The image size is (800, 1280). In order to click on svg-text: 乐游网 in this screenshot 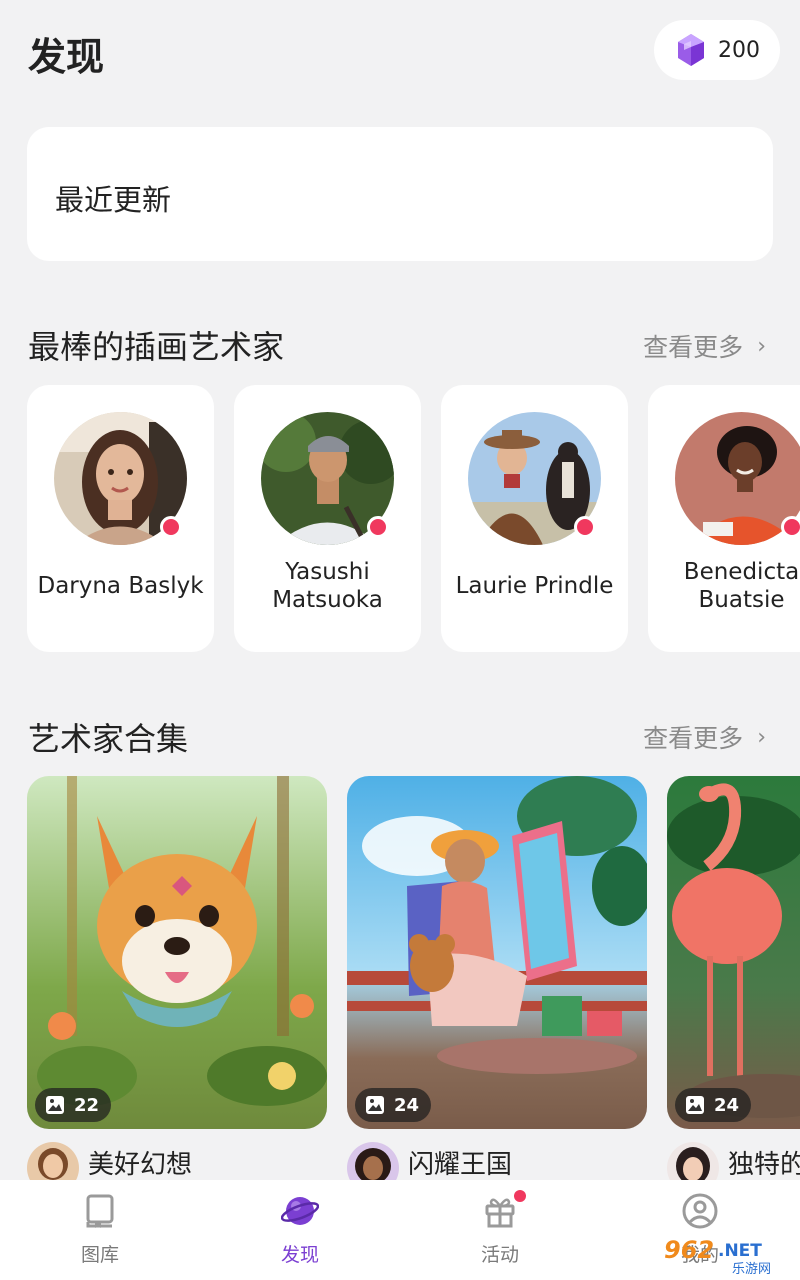, I will do `click(751, 1269)`.